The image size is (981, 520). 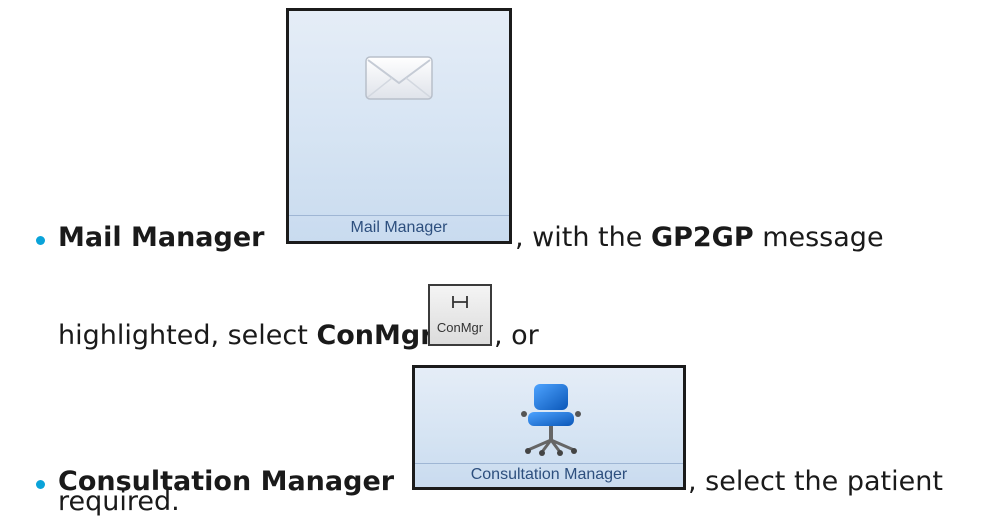 What do you see at coordinates (551, 420) in the screenshot?
I see `chair-icon` at bounding box center [551, 420].